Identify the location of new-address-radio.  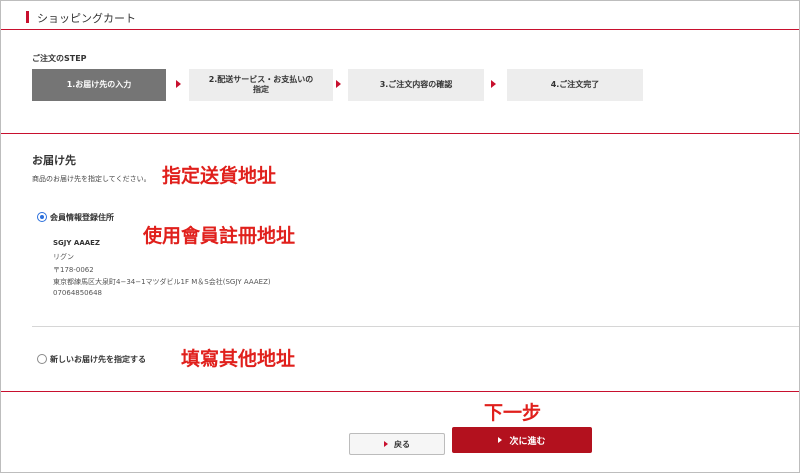
(42, 359).